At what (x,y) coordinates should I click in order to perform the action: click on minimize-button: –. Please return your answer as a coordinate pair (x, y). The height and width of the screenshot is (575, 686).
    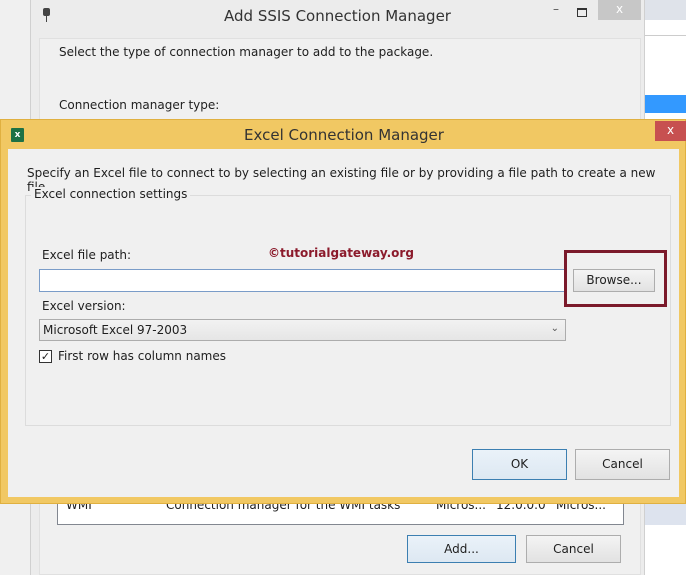
    Looking at the image, I should click on (559, 10).